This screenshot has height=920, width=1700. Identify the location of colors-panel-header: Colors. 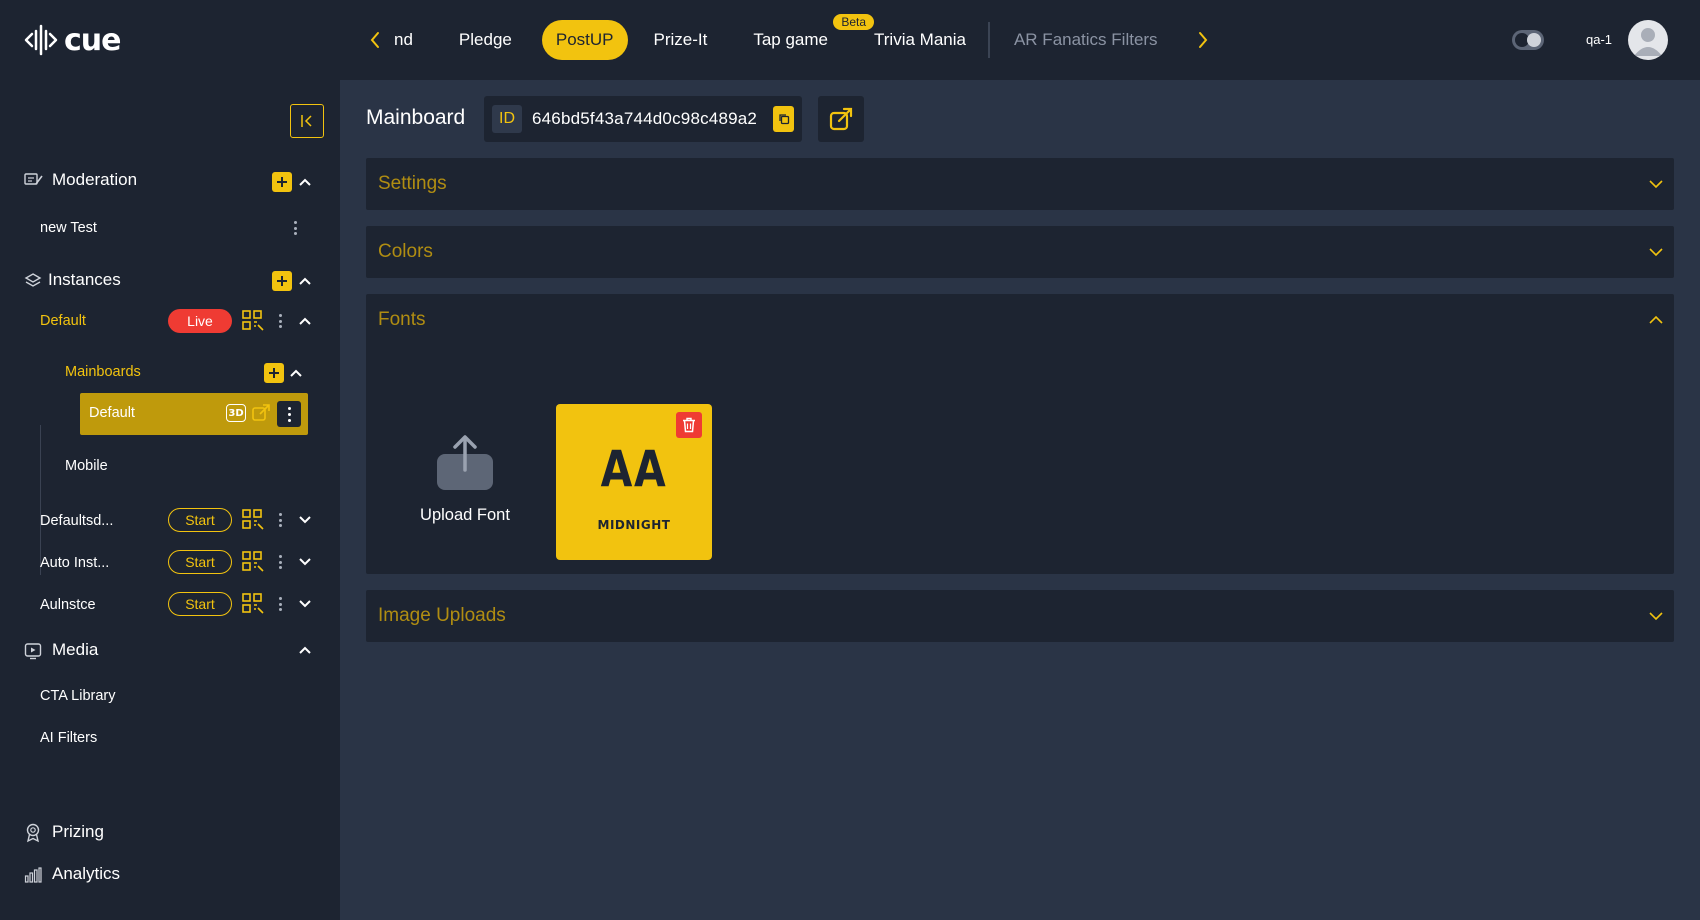
(1020, 252).